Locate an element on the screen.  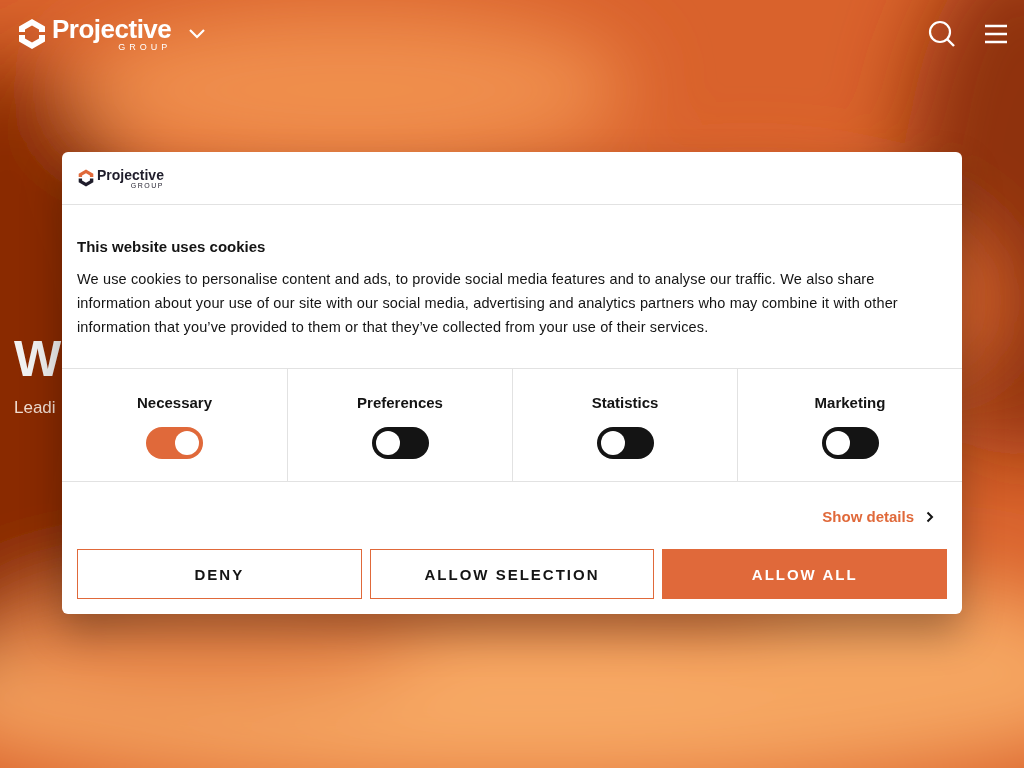
menu-icon is located at coordinates (996, 34).